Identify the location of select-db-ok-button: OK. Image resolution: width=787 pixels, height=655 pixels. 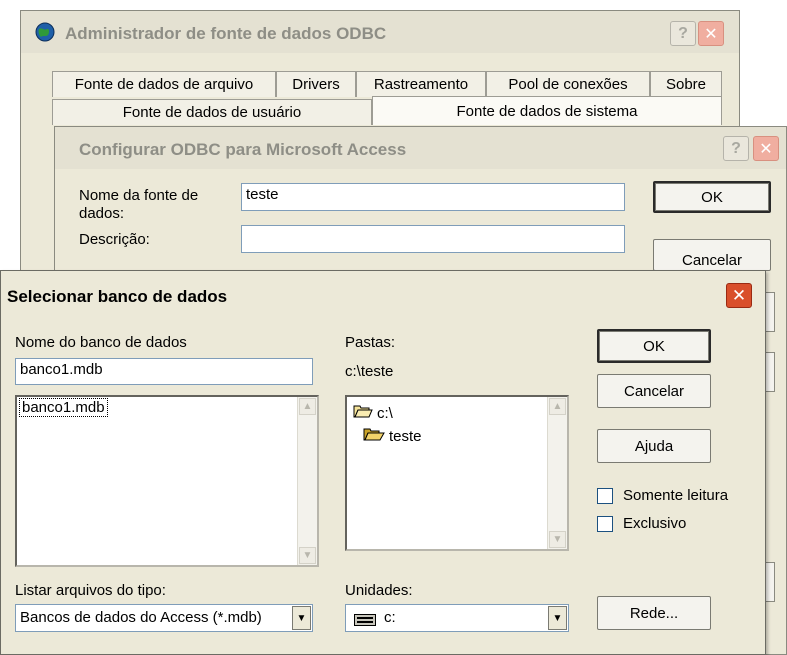
(654, 346).